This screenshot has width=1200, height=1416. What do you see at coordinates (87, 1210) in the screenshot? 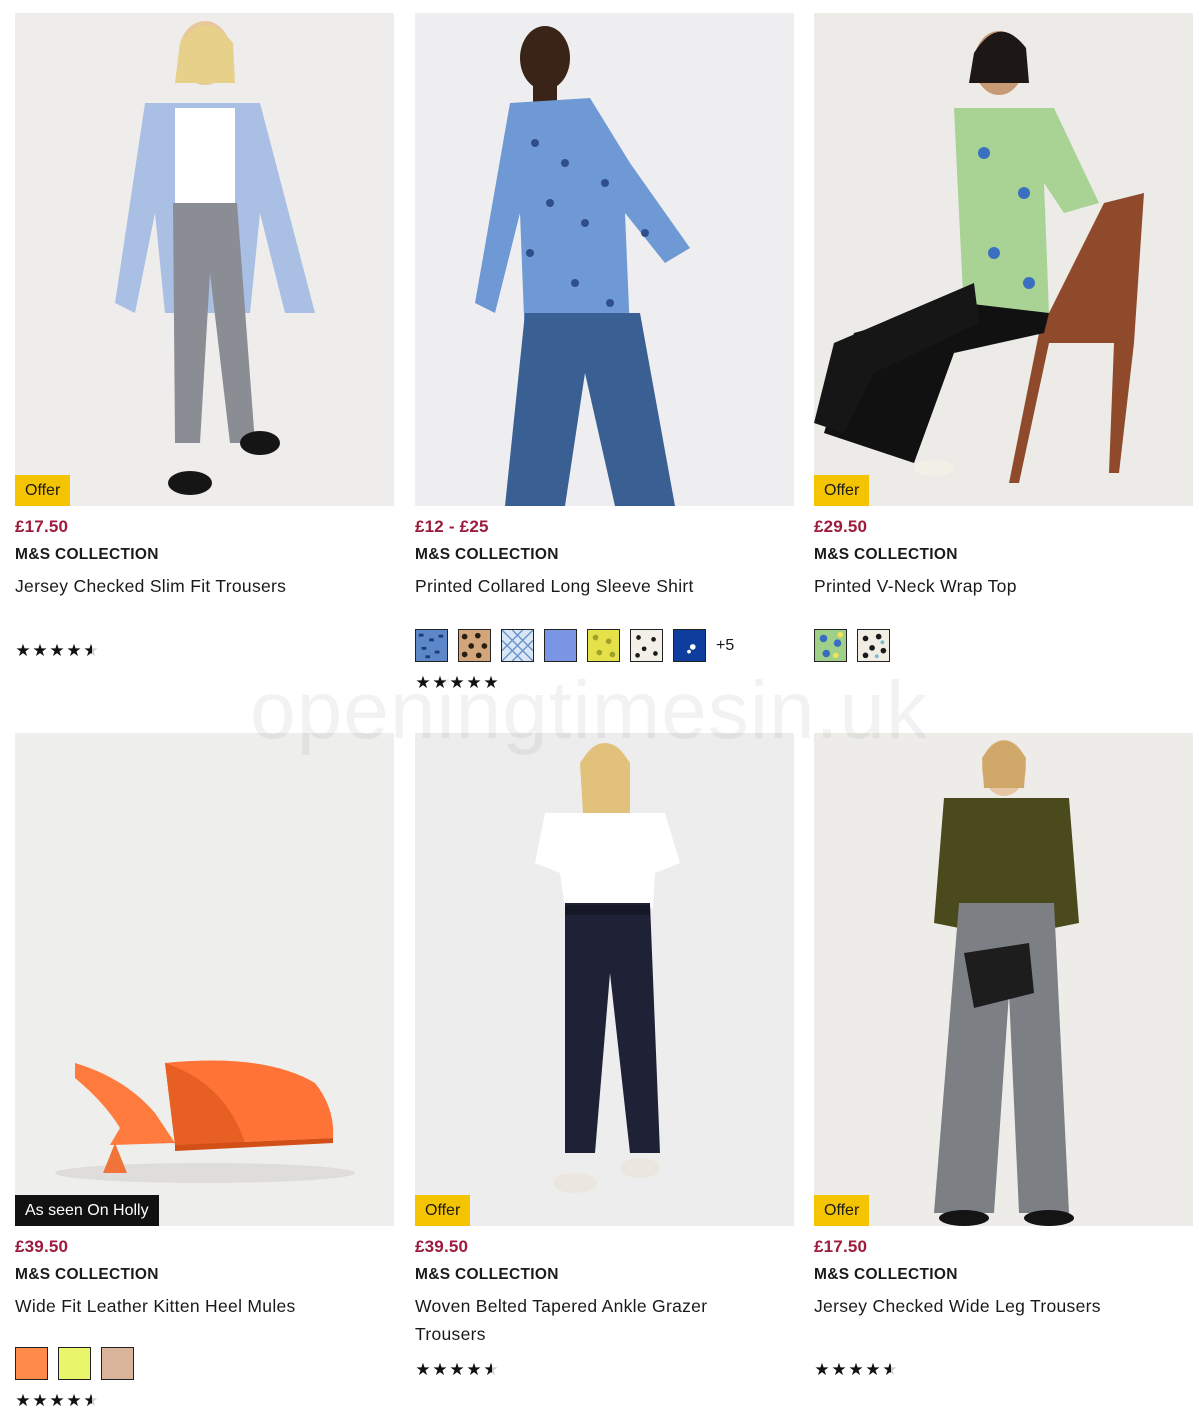
I see `as-seen-on-badge: As seen On Holly` at bounding box center [87, 1210].